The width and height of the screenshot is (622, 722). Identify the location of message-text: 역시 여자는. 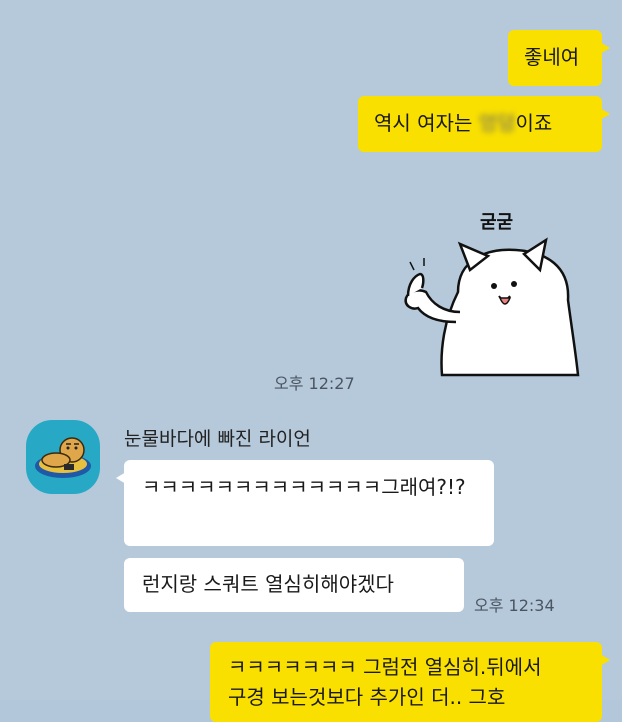
(426, 123).